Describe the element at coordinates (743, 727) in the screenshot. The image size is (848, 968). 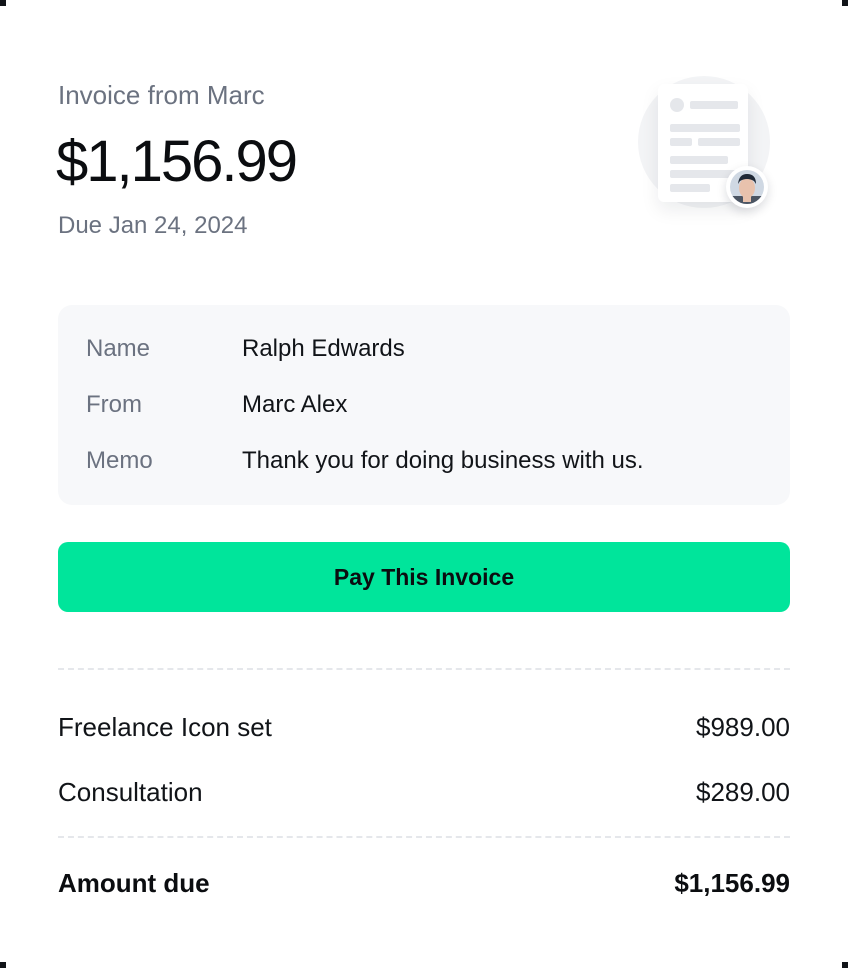
I see `line-item-amount: $989.00` at that location.